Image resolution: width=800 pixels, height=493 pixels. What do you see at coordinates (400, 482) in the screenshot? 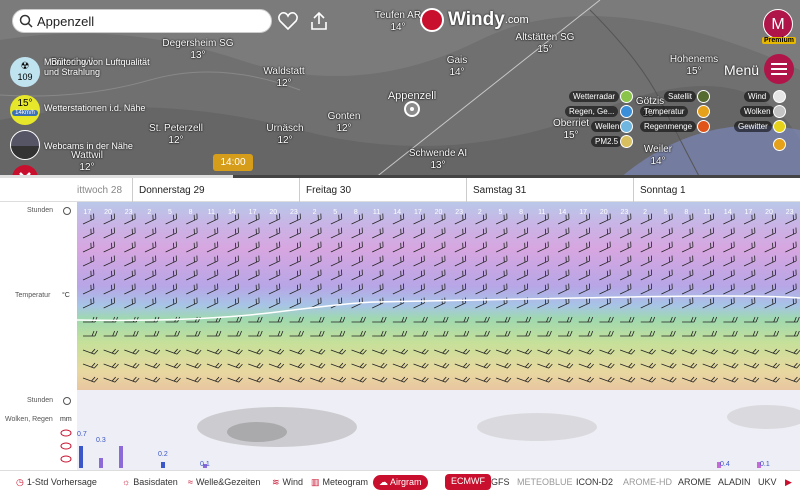
I see `tab-airgram: ☁ Airgram` at bounding box center [400, 482].